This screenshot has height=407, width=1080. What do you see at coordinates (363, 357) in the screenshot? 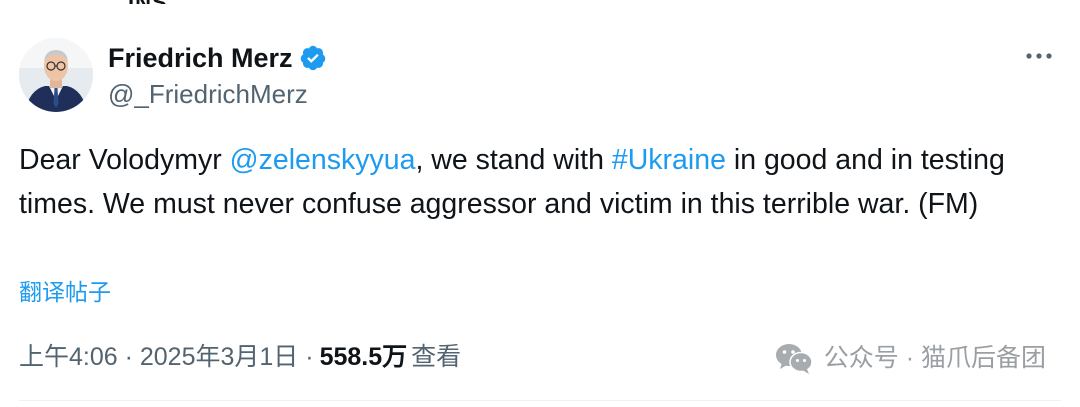
I see `views-count: 558.5万` at bounding box center [363, 357].